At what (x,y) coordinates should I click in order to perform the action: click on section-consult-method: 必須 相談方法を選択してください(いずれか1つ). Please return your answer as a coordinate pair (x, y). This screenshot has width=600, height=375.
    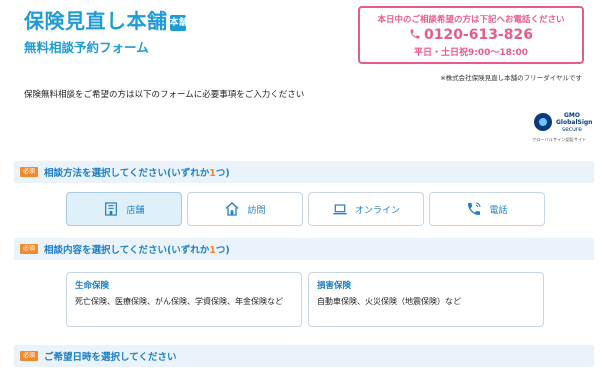
    Looking at the image, I should click on (304, 172).